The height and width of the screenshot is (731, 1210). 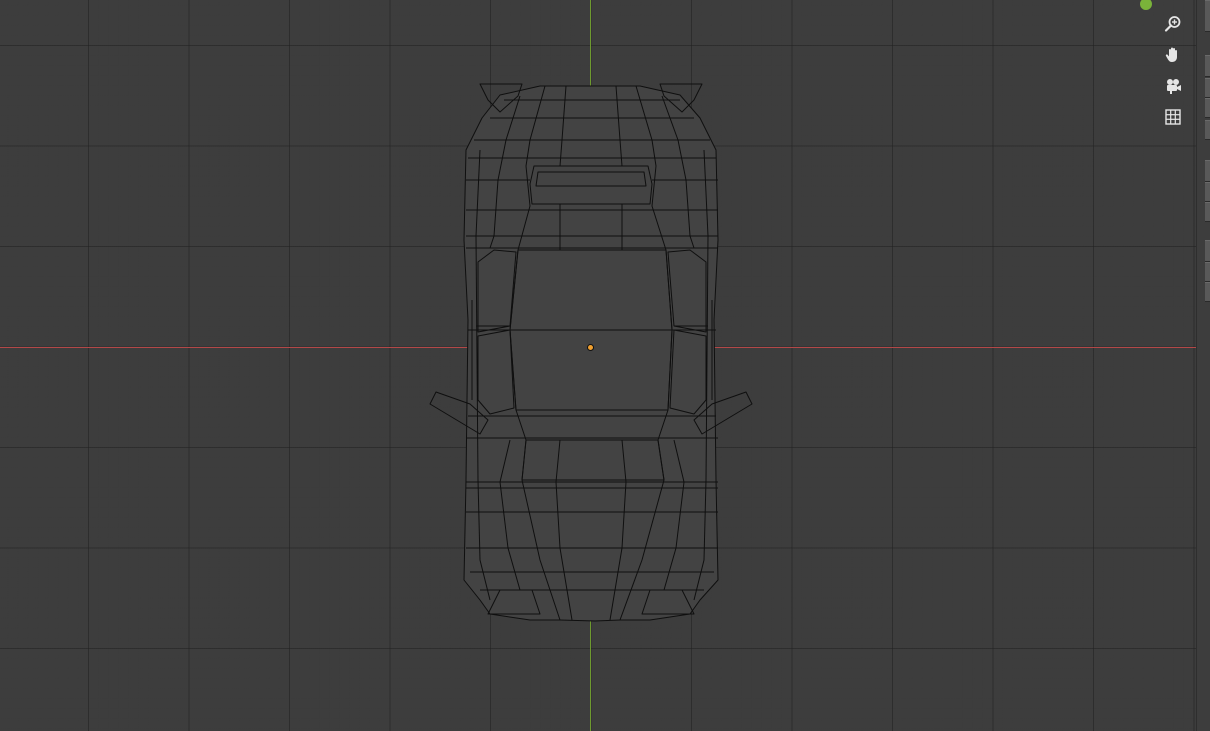 What do you see at coordinates (1173, 70) in the screenshot?
I see `navigation-gizmo` at bounding box center [1173, 70].